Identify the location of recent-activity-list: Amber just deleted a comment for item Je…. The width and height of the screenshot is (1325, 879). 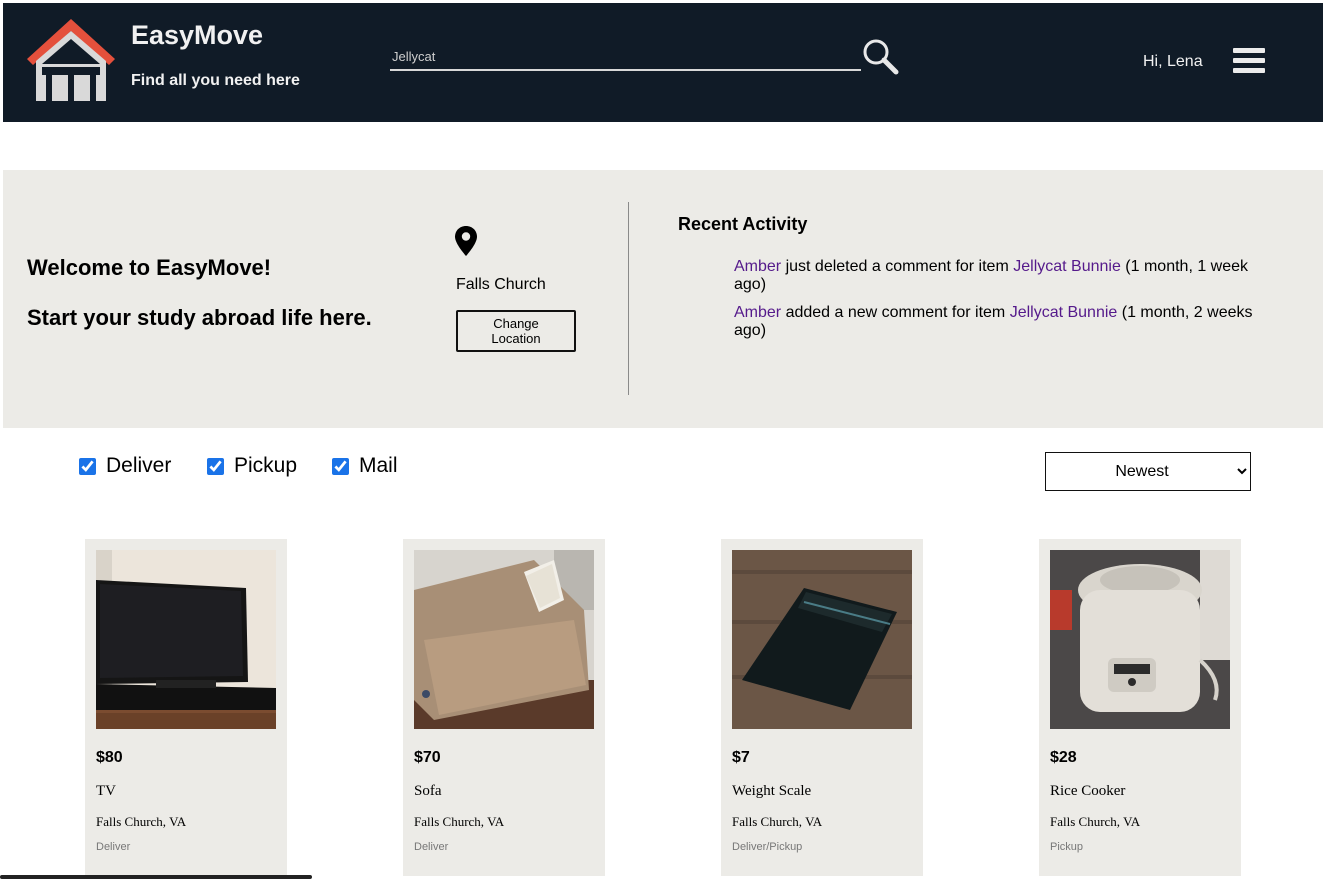
(999, 304).